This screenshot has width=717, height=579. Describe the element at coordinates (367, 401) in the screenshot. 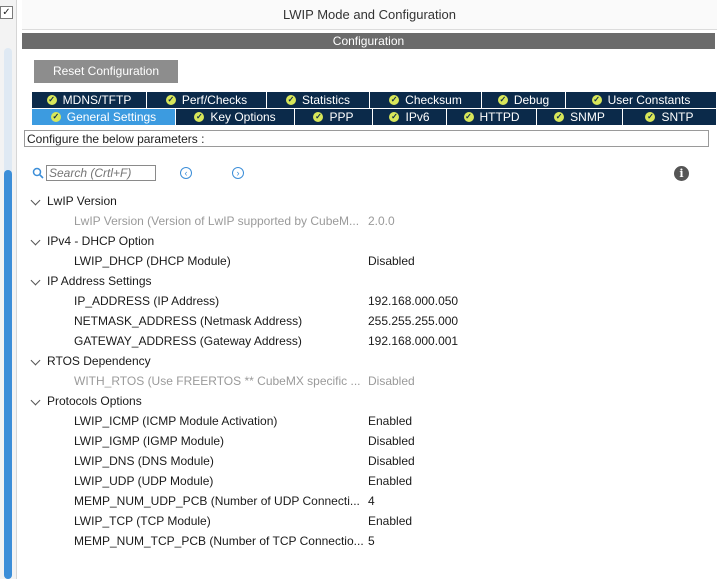

I see `group-header: Protocols Options` at that location.